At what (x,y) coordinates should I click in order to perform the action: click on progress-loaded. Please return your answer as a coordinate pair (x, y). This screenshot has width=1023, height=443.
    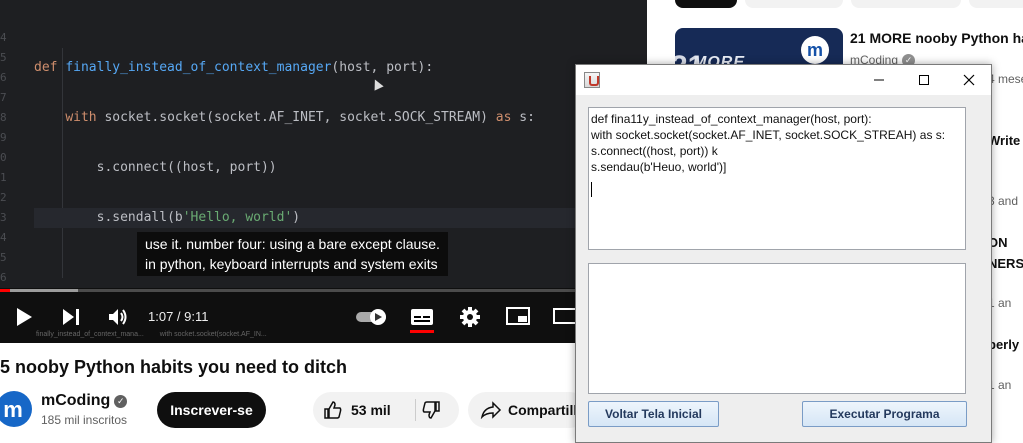
    Looking at the image, I should click on (39, 290).